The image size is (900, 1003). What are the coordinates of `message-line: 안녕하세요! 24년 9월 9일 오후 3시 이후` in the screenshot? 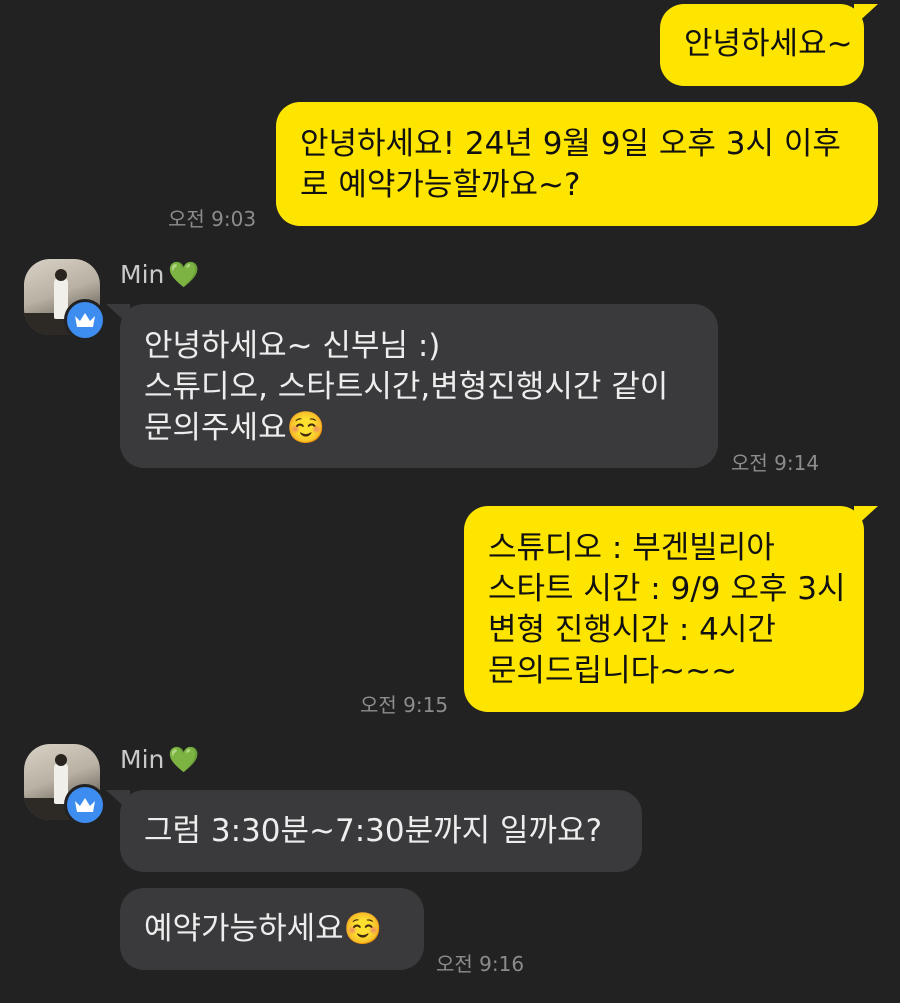 It's located at (570, 144).